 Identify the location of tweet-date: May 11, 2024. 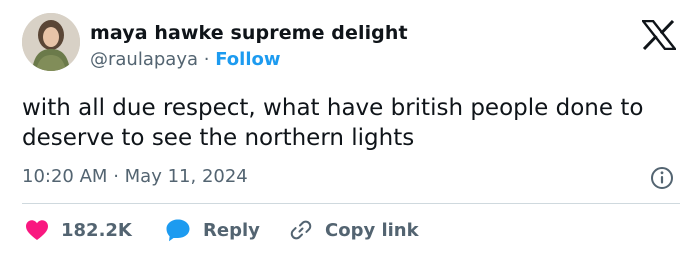
(186, 176).